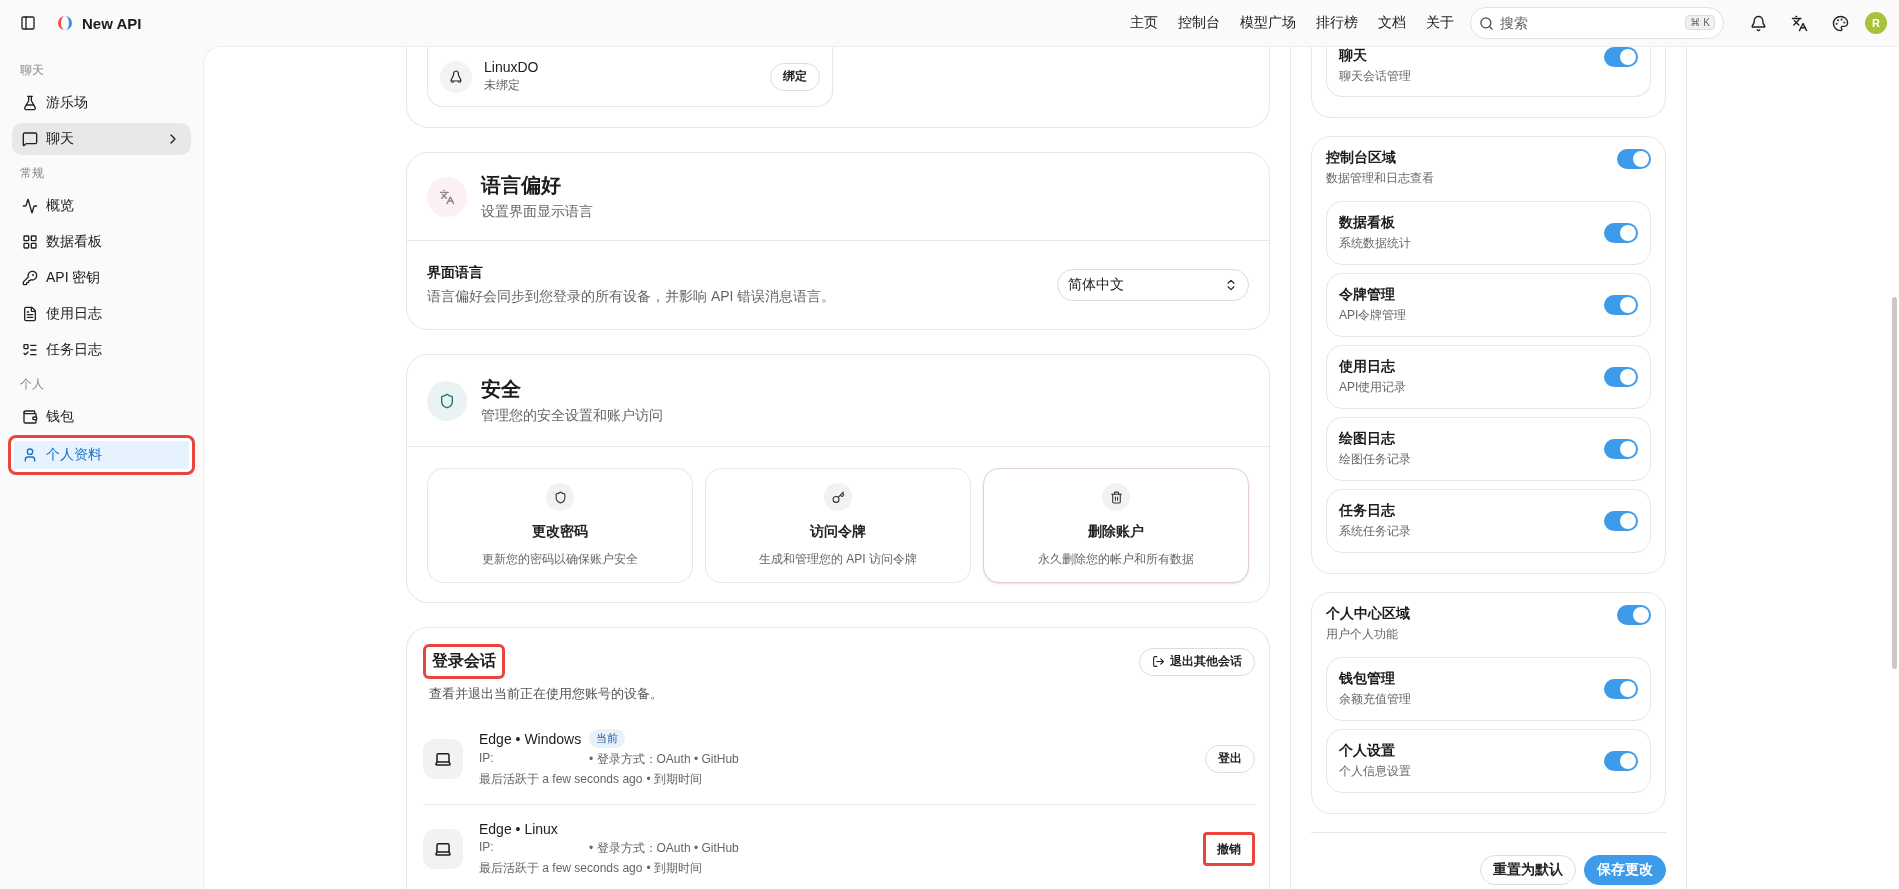  What do you see at coordinates (572, 416) in the screenshot?
I see `card-subtitle: 管理您的安全设置和账户访问` at bounding box center [572, 416].